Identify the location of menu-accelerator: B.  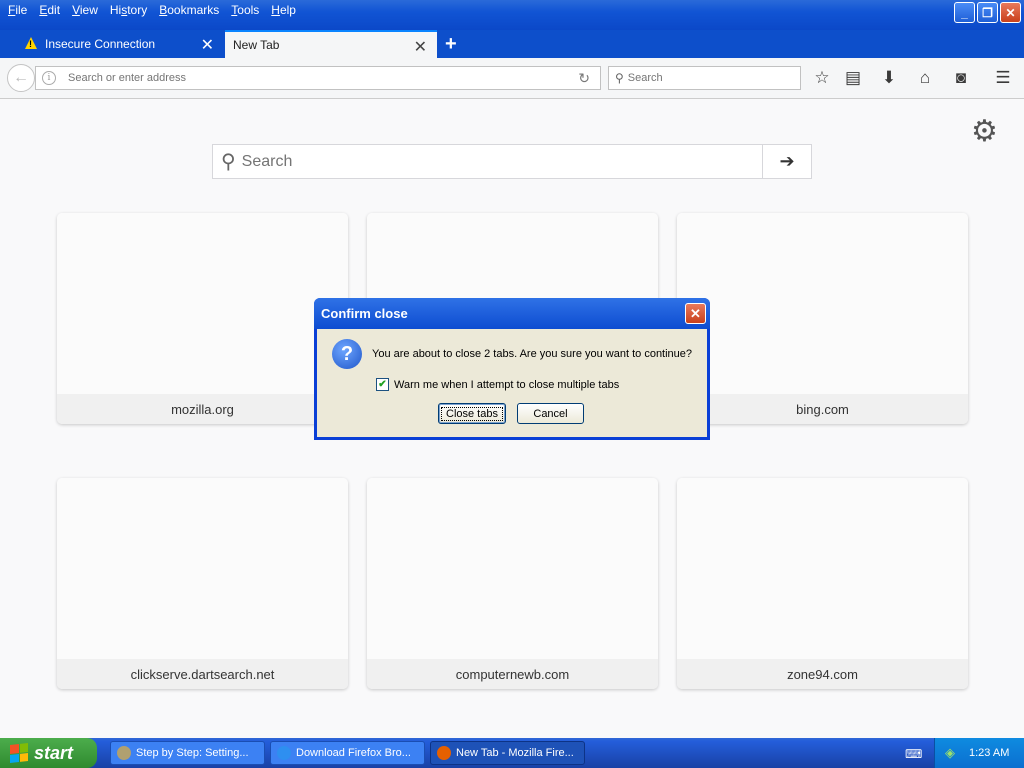
(163, 10).